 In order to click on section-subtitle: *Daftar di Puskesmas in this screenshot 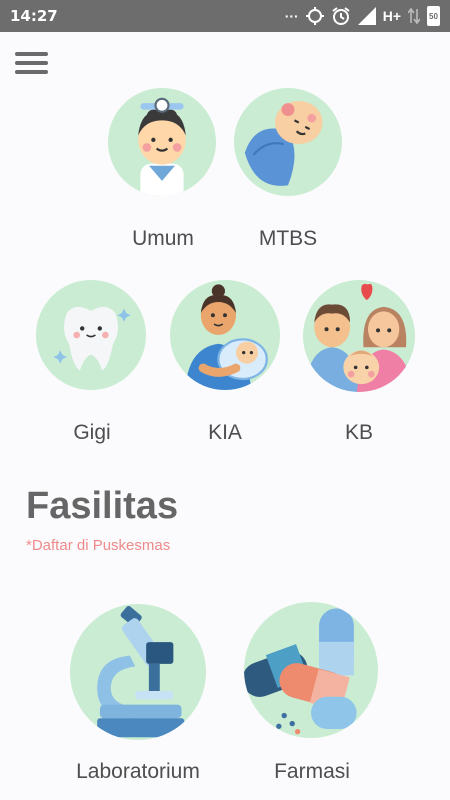, I will do `click(98, 545)`.